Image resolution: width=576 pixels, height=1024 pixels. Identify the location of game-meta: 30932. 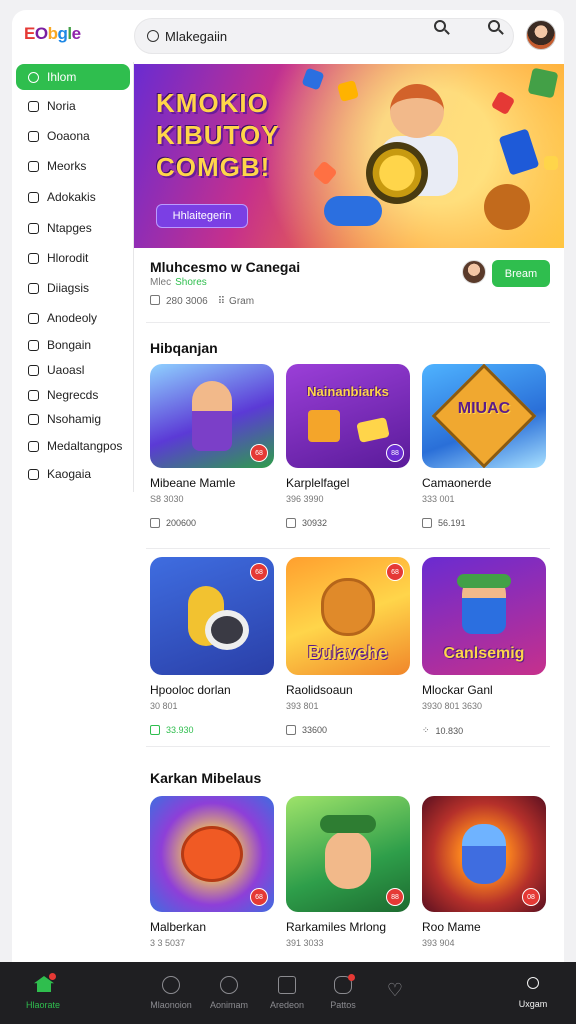
(348, 523).